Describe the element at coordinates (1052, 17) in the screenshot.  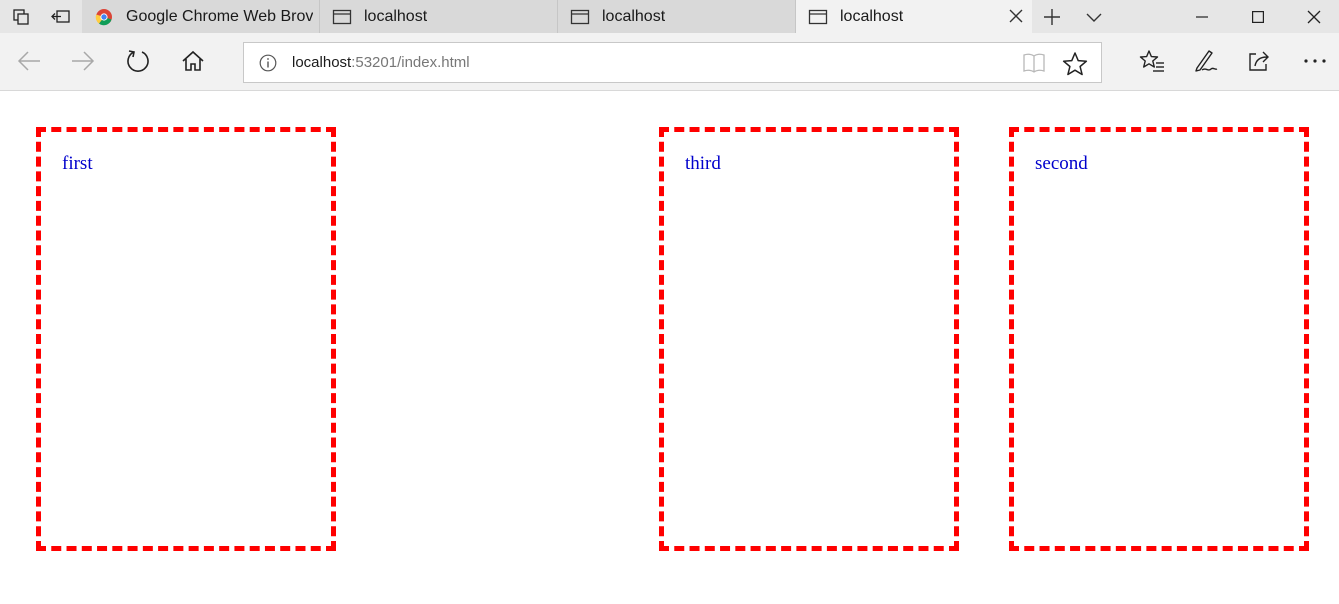
I see `new-tab-icon` at that location.